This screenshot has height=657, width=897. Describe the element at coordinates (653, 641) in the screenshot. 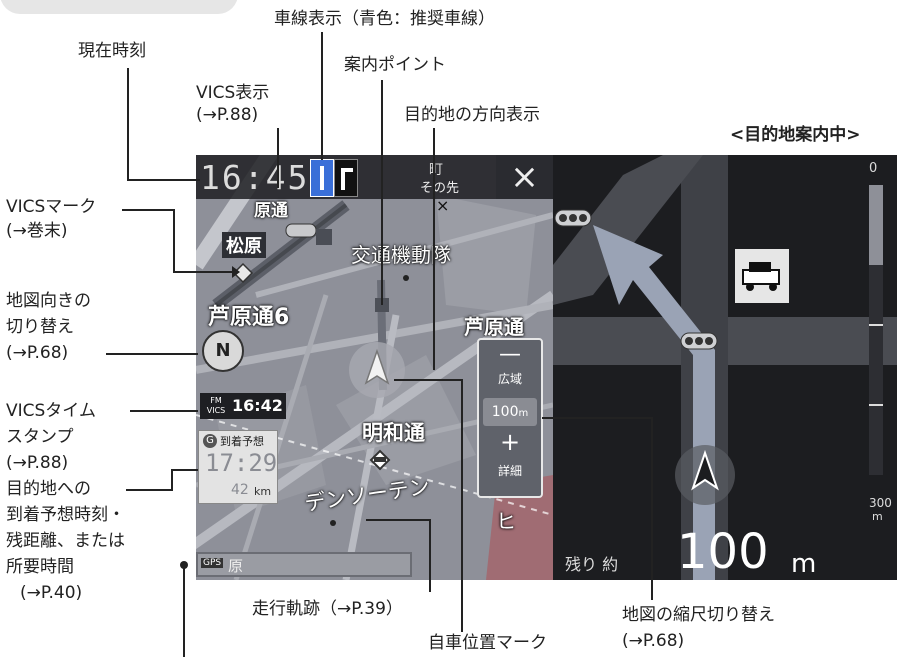

I see `callout-scale-switch-ref: (→P.68)` at that location.